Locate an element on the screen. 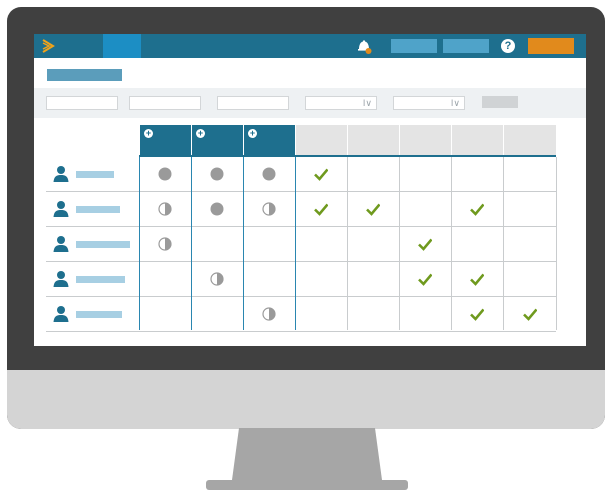 This screenshot has width=613, height=494. chevron-logo-icon is located at coordinates (48, 46).